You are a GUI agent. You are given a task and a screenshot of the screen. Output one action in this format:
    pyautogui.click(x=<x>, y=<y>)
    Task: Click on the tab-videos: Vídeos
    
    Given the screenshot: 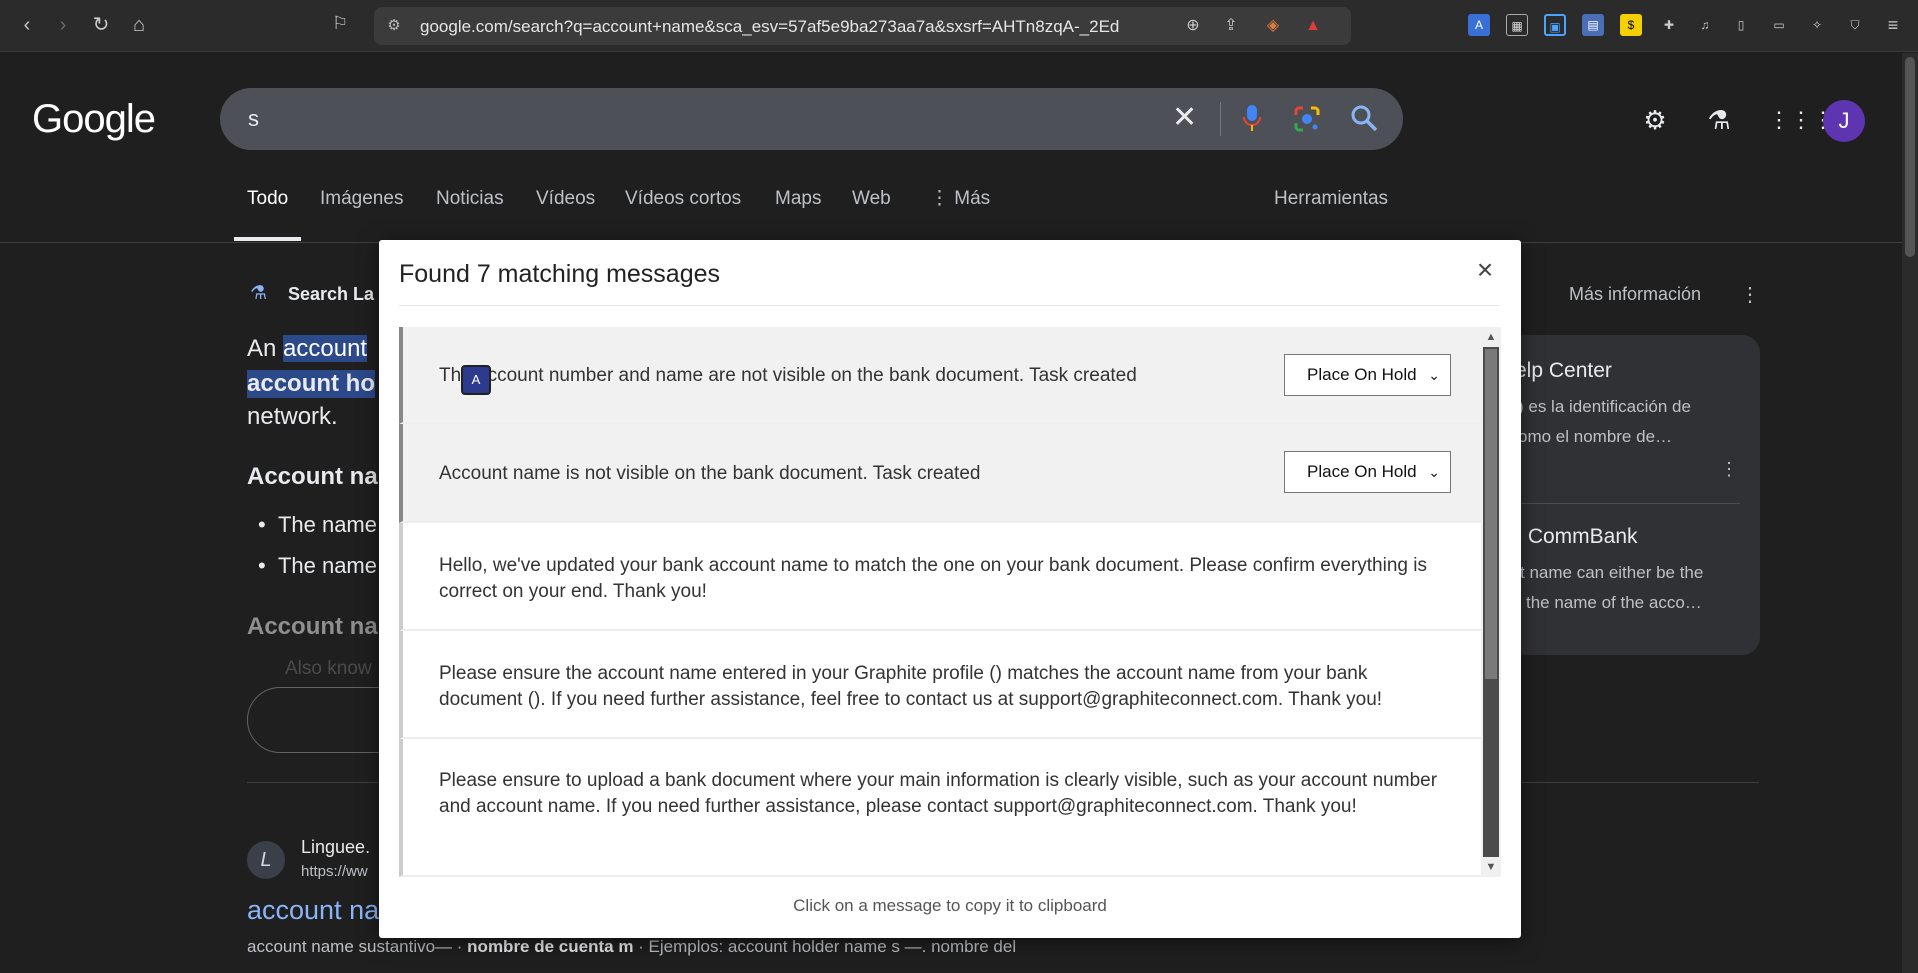 What is the action you would take?
    pyautogui.click(x=565, y=212)
    